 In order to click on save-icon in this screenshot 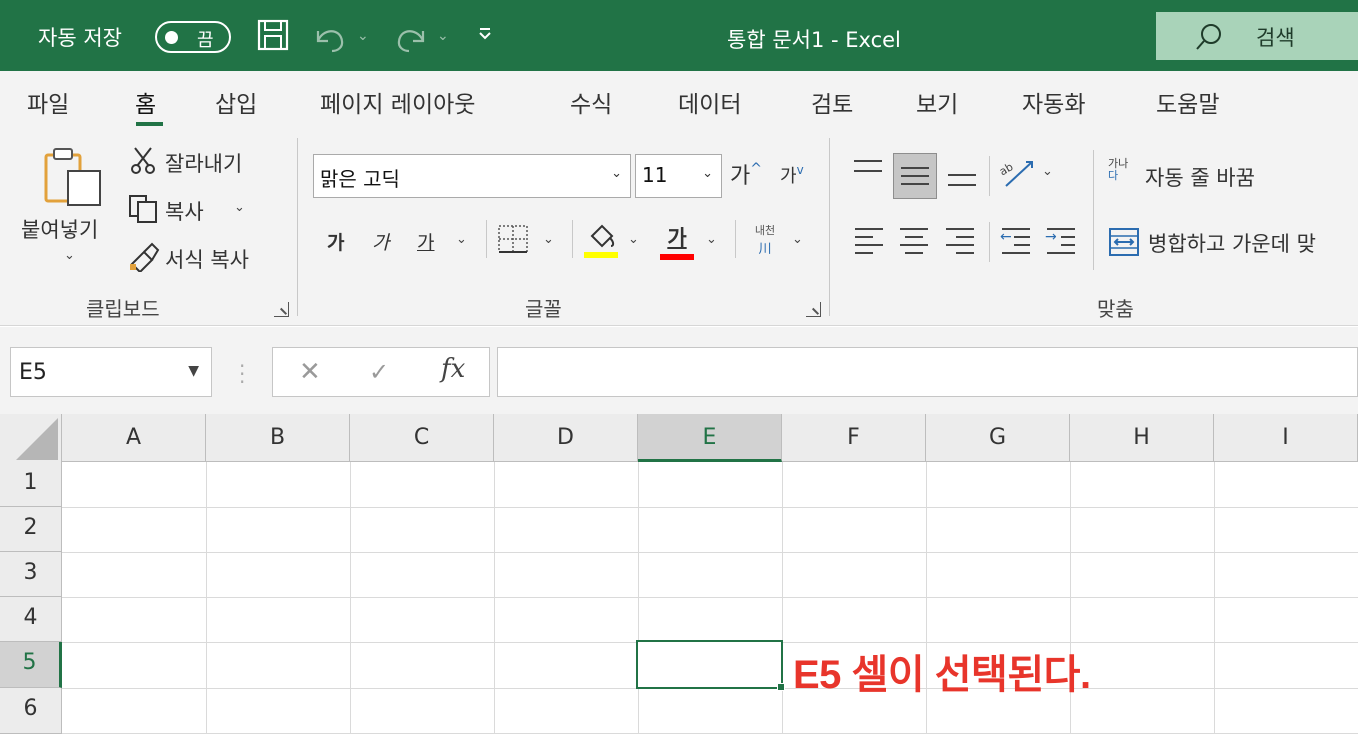, I will do `click(273, 35)`.